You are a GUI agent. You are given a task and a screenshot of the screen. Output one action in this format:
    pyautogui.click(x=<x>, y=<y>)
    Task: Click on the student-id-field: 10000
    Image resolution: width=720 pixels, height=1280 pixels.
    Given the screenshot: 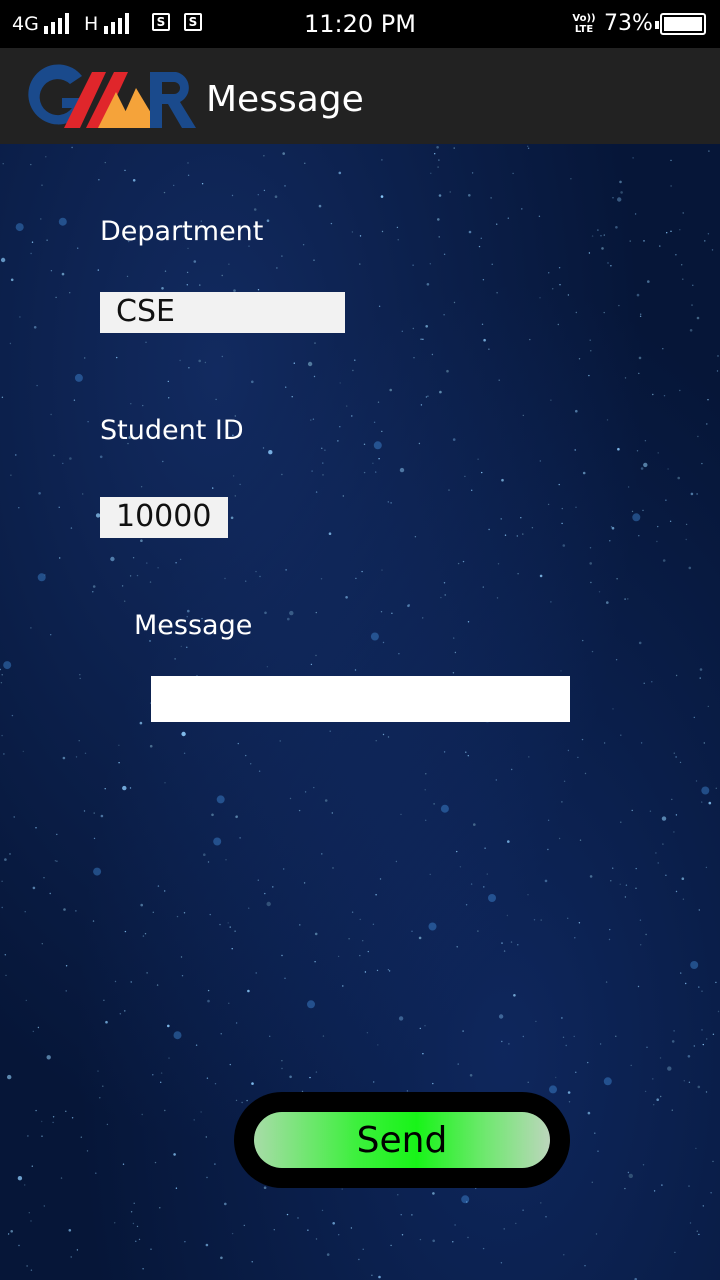 What is the action you would take?
    pyautogui.click(x=164, y=517)
    